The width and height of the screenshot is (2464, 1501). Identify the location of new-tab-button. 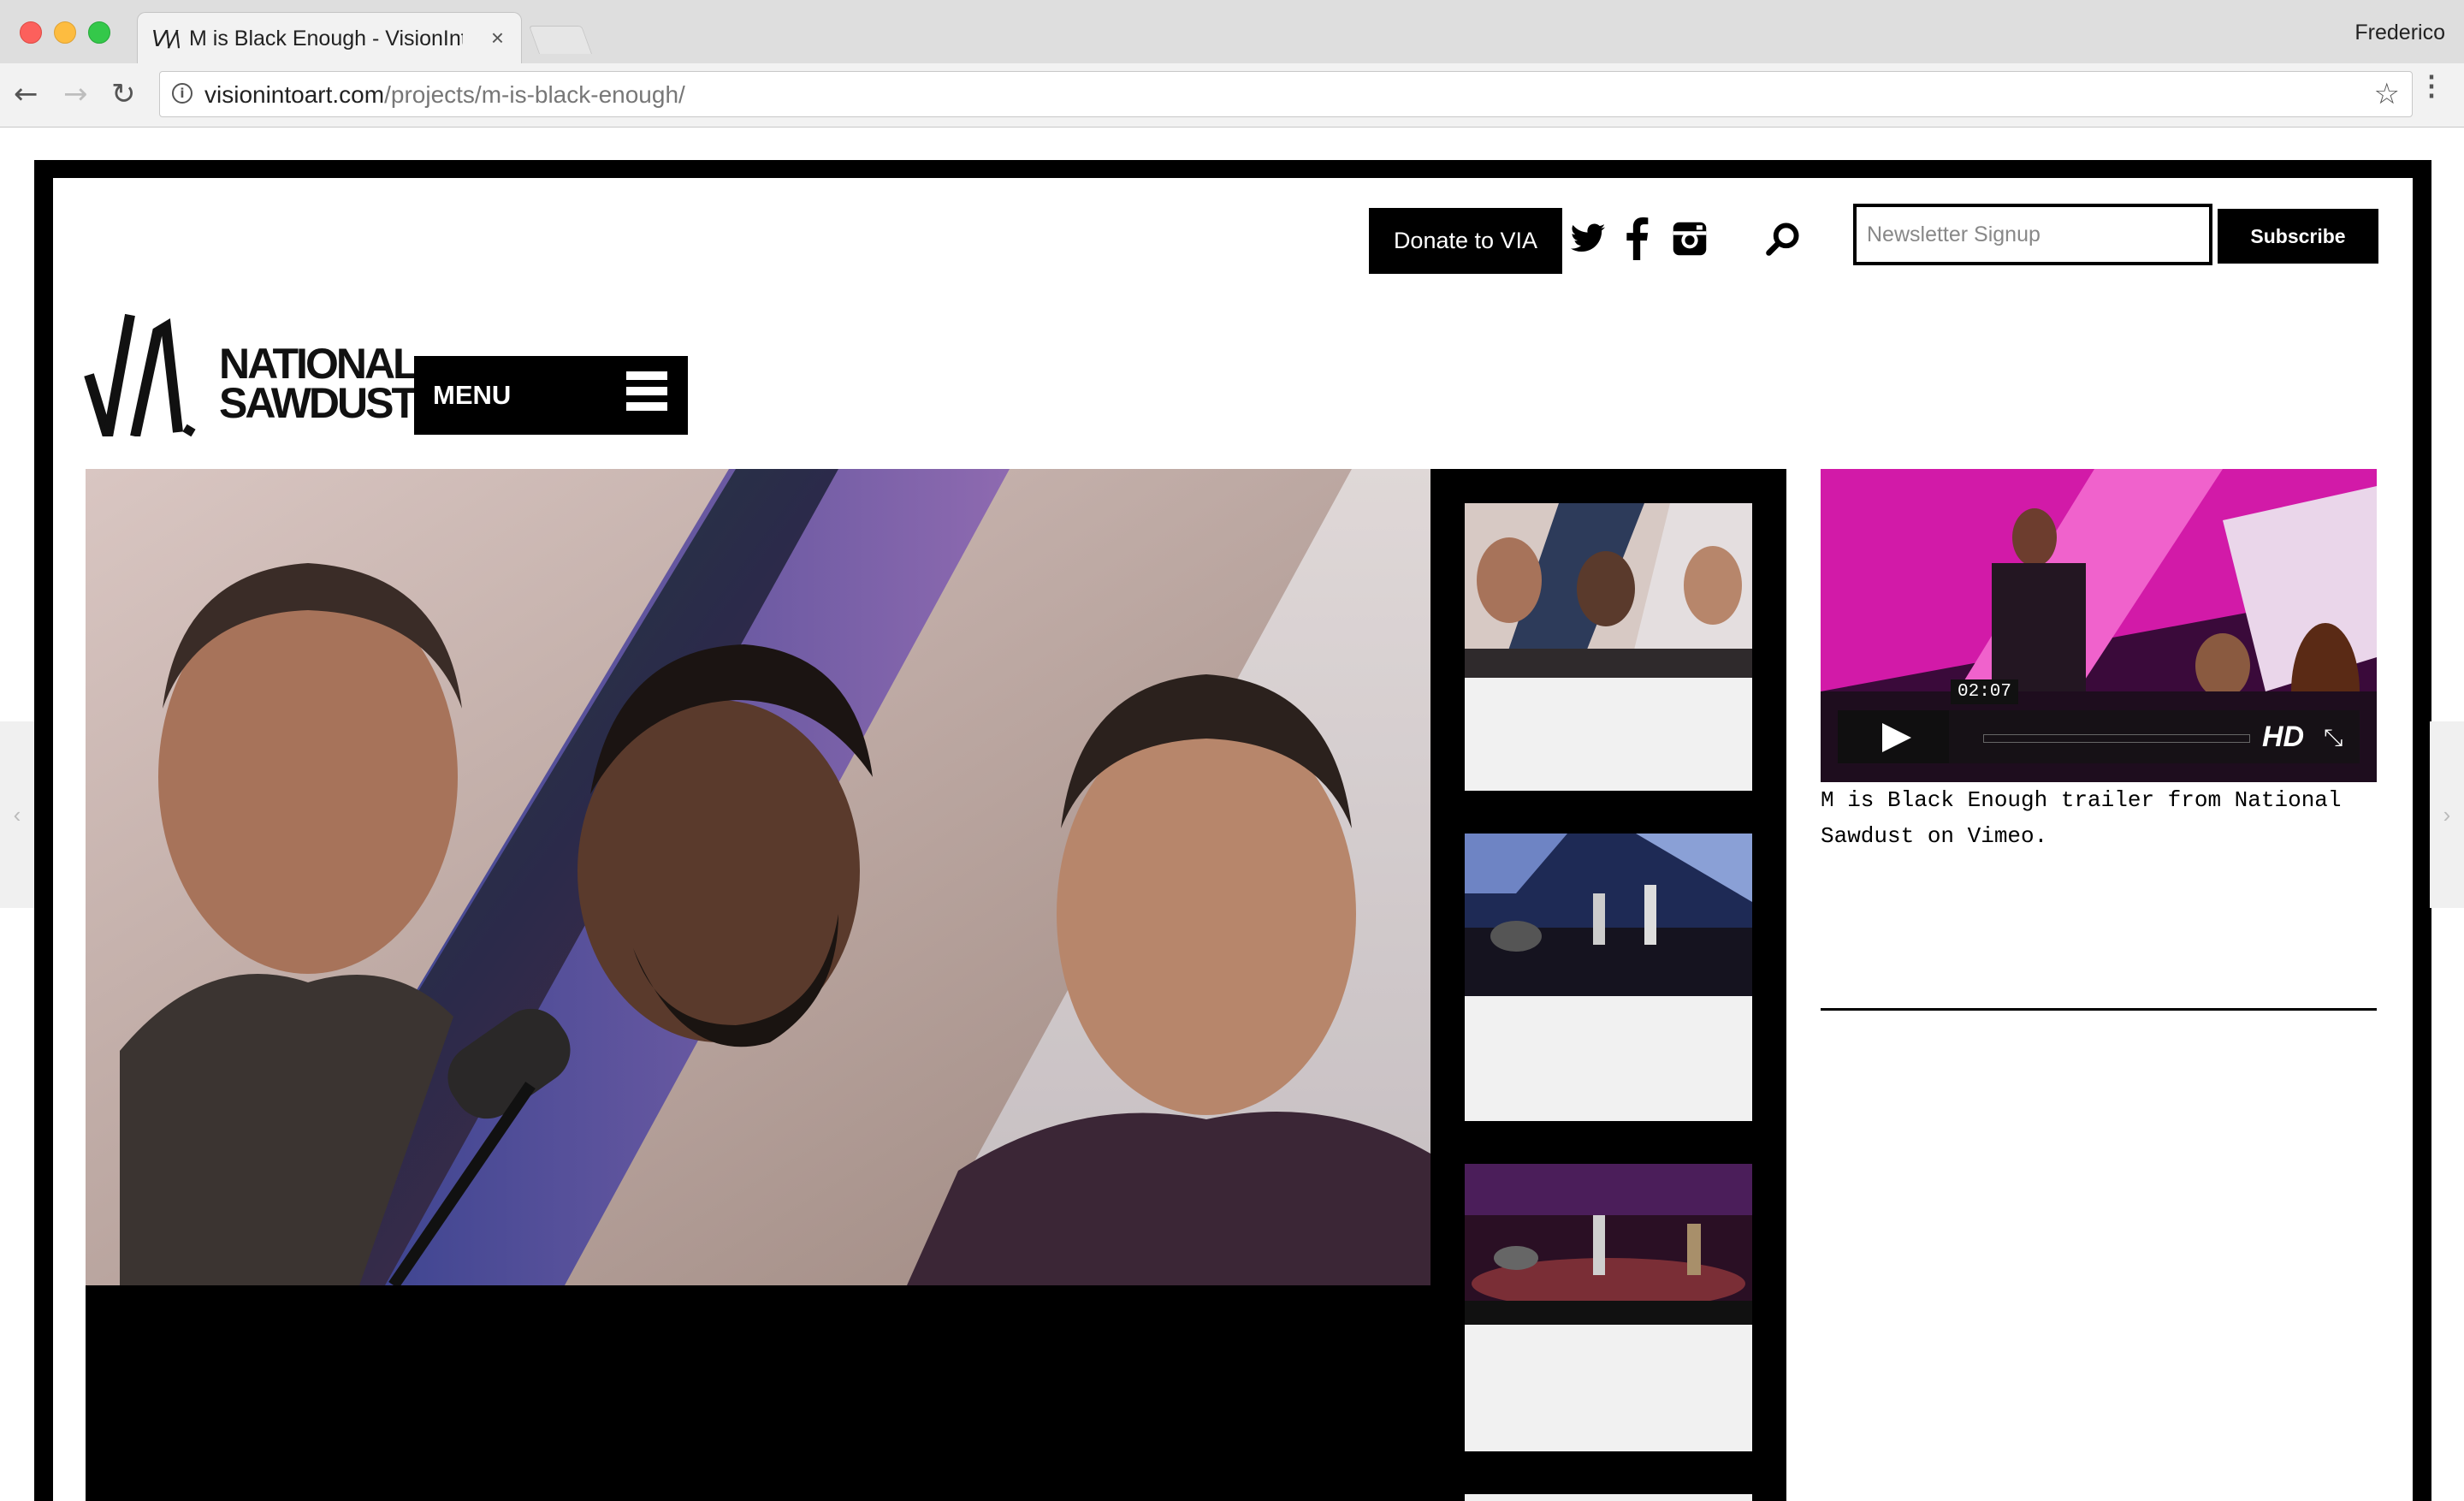
(560, 40).